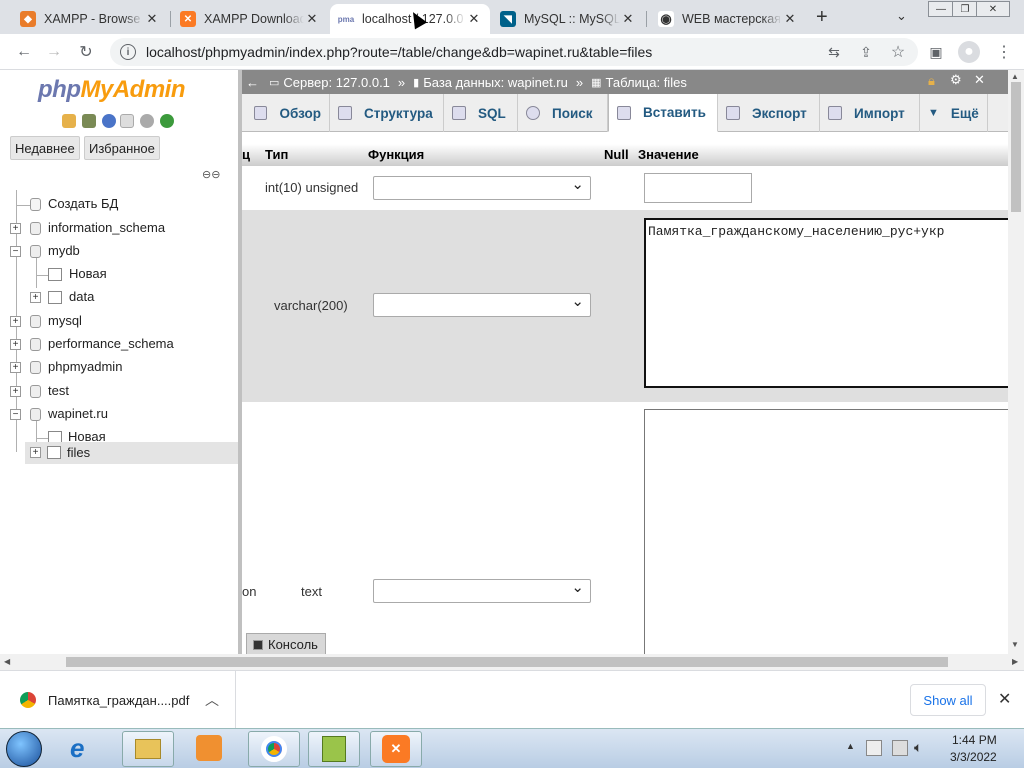 This screenshot has height=768, width=1024. What do you see at coordinates (979, 80) in the screenshot?
I see `collapse-x-icon: ✕` at bounding box center [979, 80].